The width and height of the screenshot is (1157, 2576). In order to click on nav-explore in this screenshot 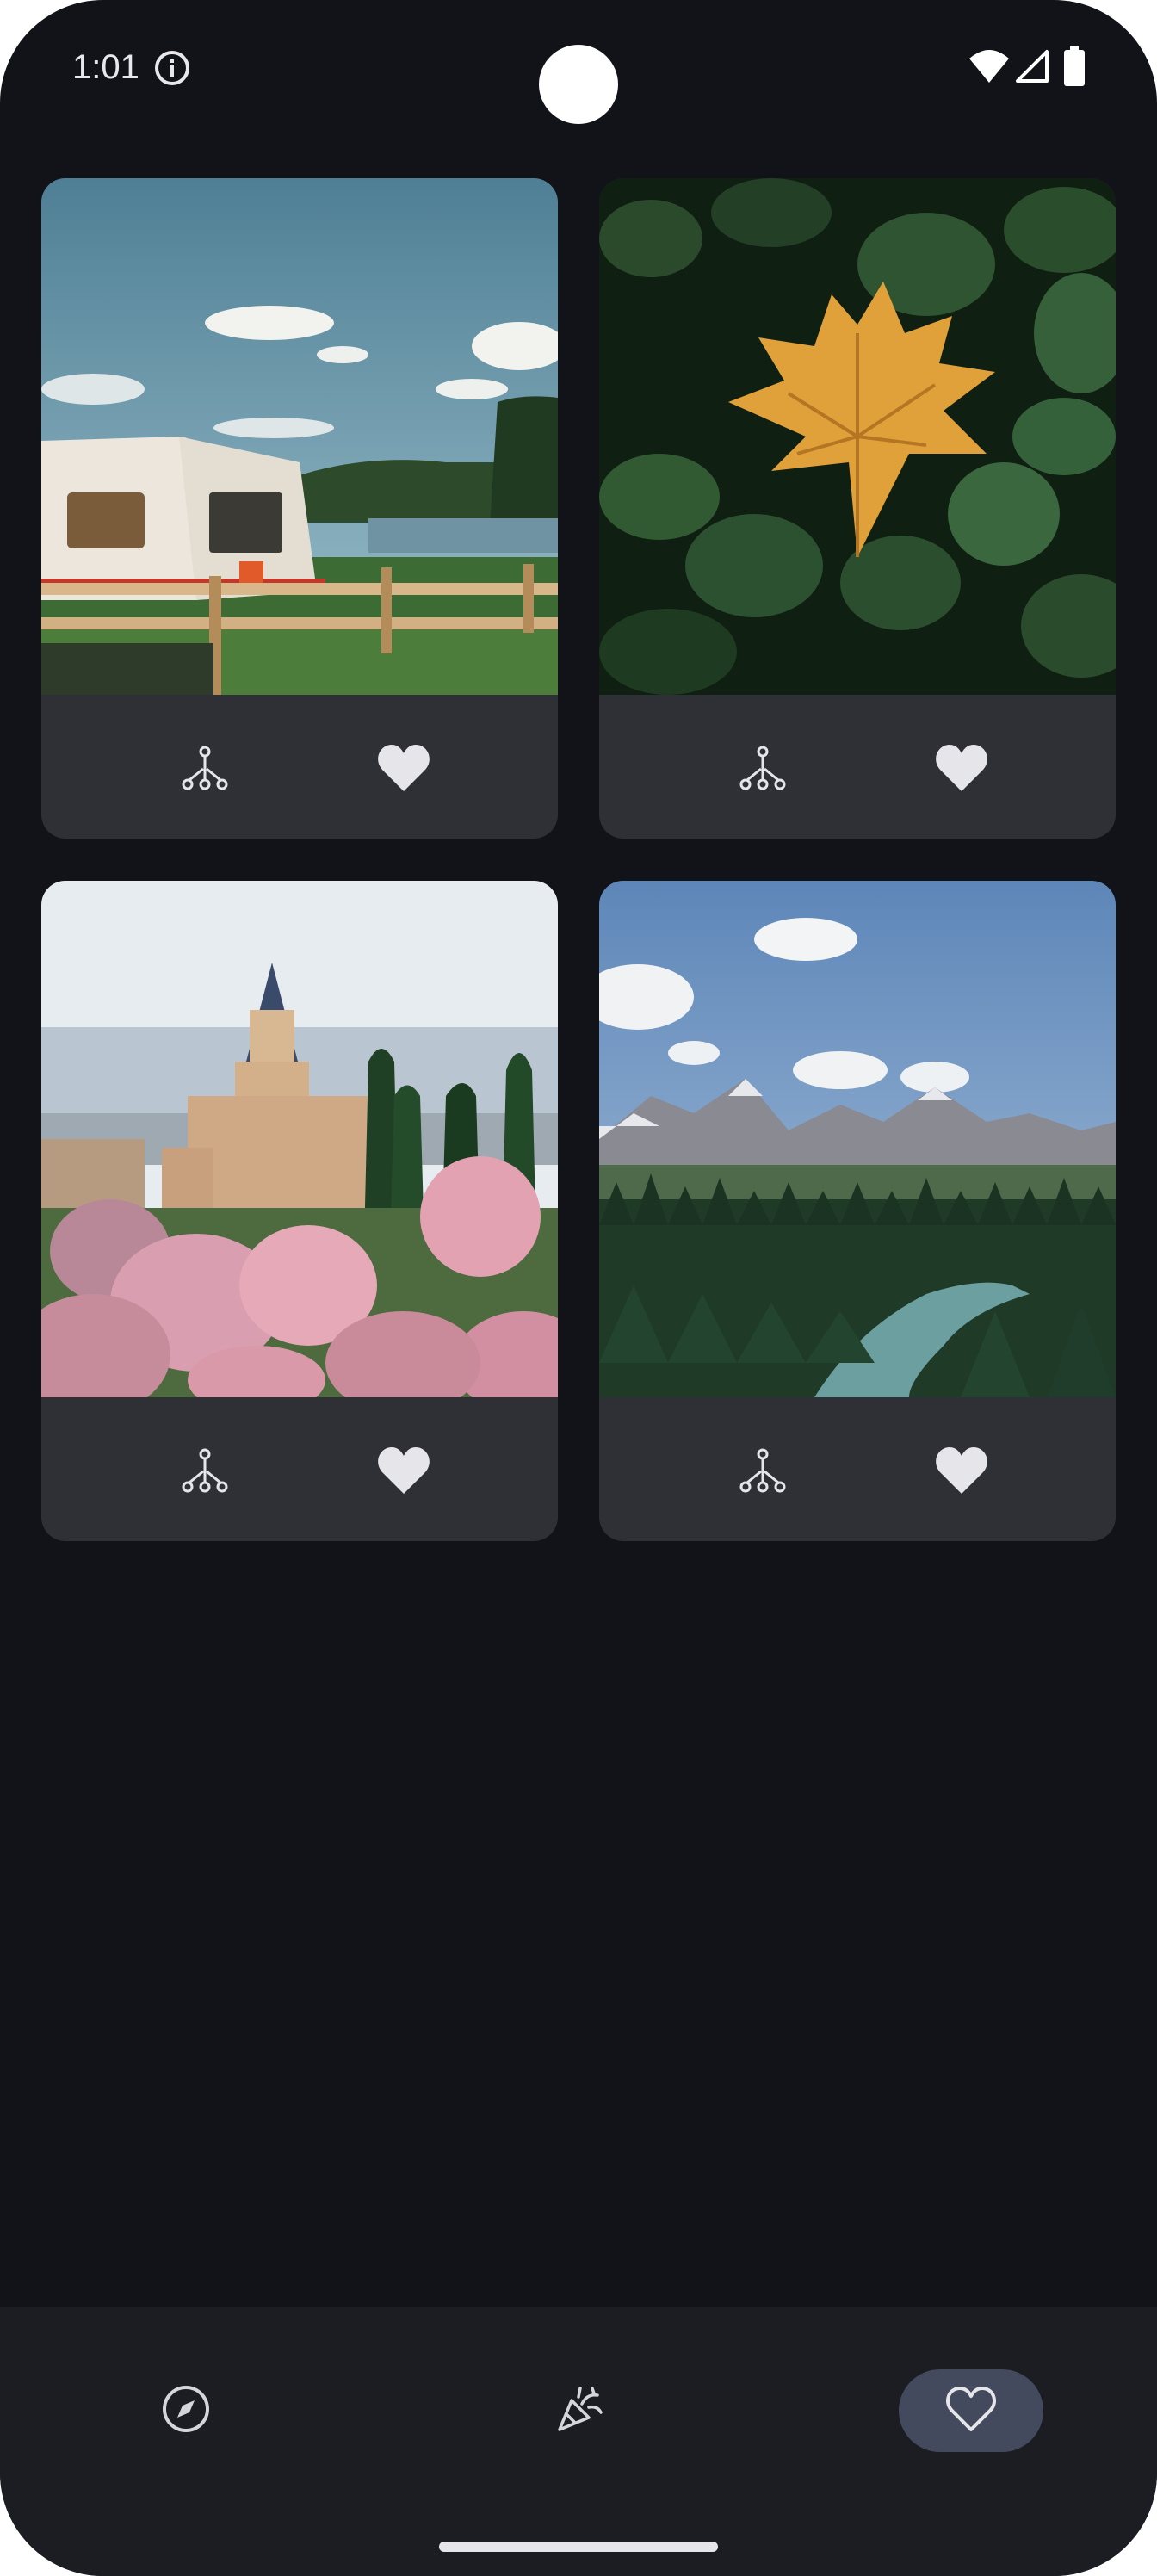, I will do `click(186, 2410)`.